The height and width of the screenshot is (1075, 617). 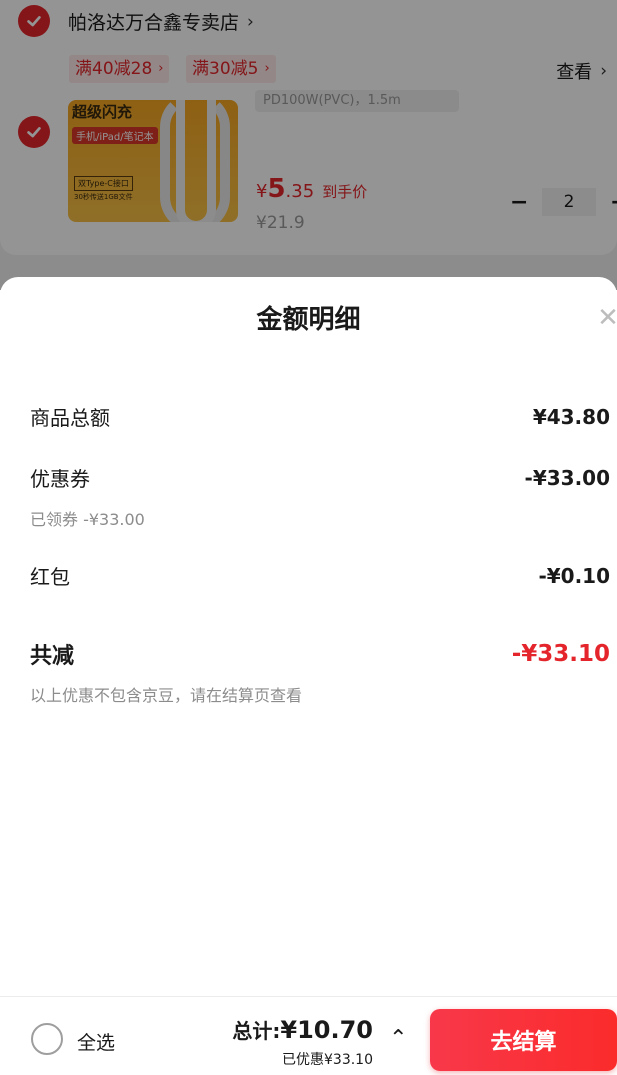 I want to click on row-value: -¥0.10, so click(x=574, y=575).